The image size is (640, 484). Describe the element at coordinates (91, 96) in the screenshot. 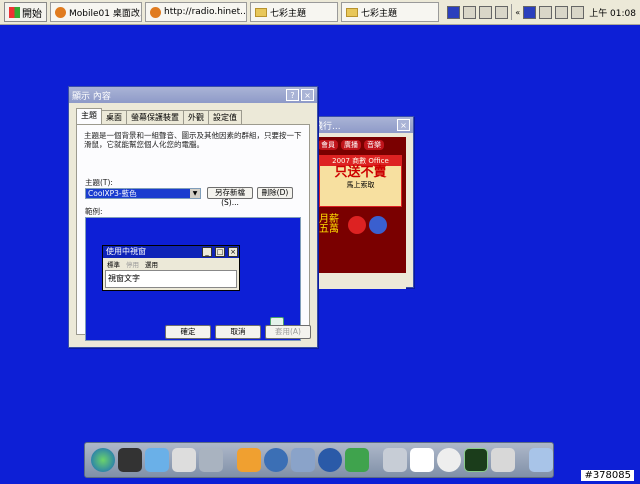

I see `dialog-title: 顯示 內容` at that location.